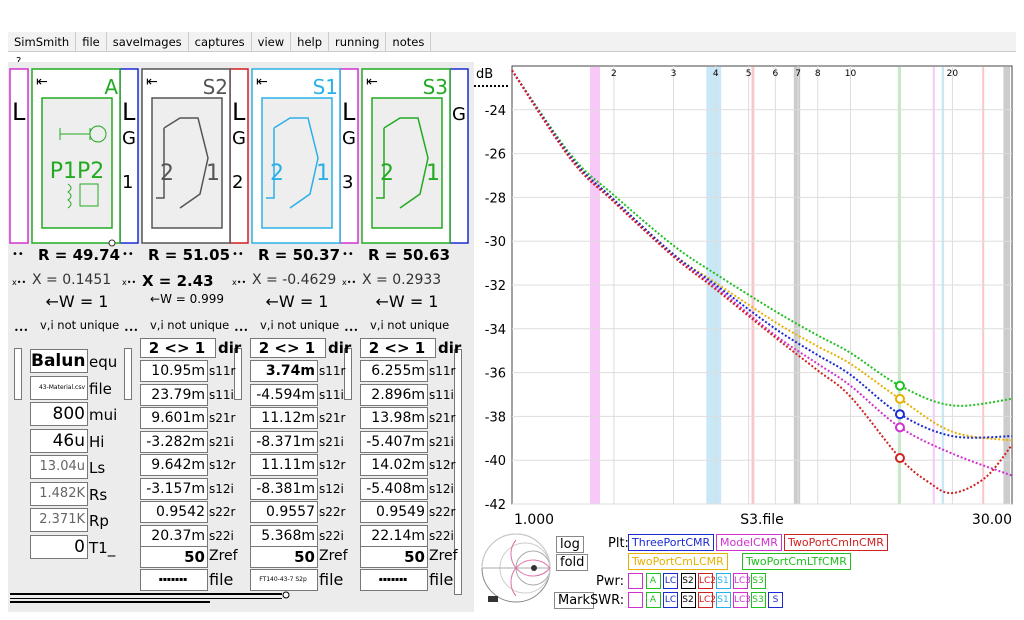  What do you see at coordinates (174, 418) in the screenshot?
I see `sparam-s21r-field: 9.601m` at bounding box center [174, 418].